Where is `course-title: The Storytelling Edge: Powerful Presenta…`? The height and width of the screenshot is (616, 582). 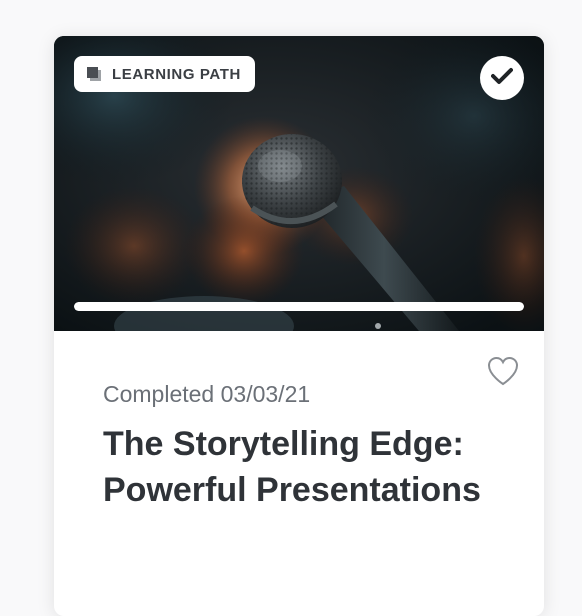
course-title: The Storytelling Edge: Powerful Presenta… is located at coordinates (303, 467).